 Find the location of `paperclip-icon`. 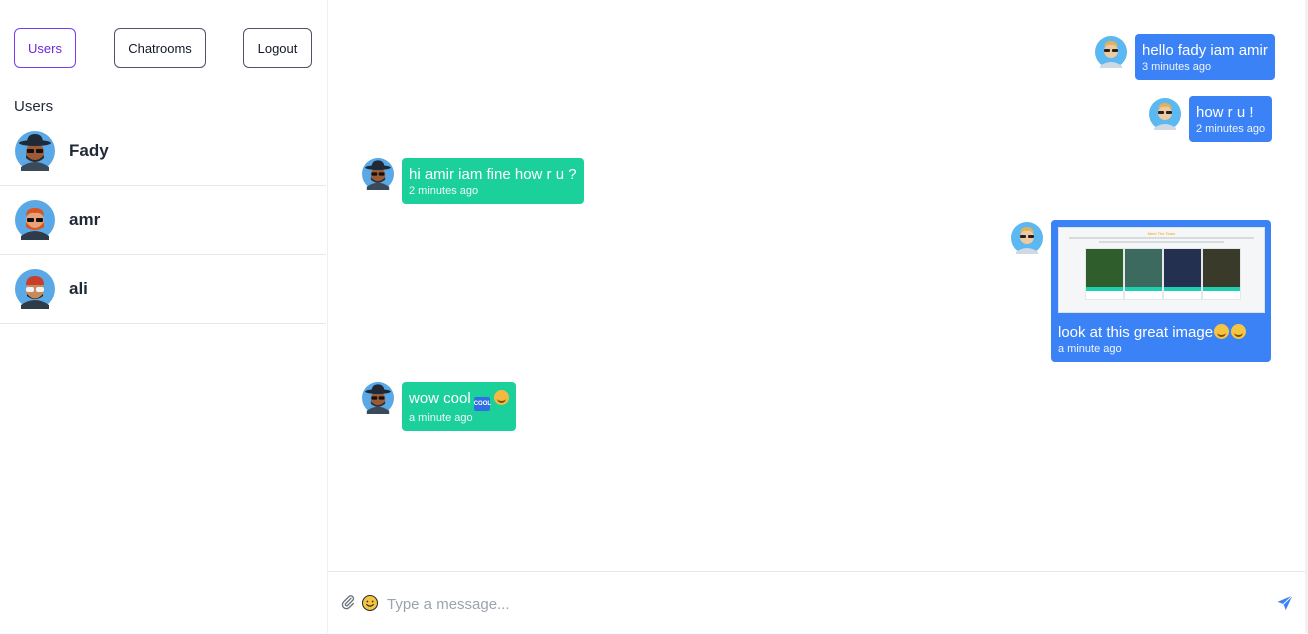

paperclip-icon is located at coordinates (348, 602).